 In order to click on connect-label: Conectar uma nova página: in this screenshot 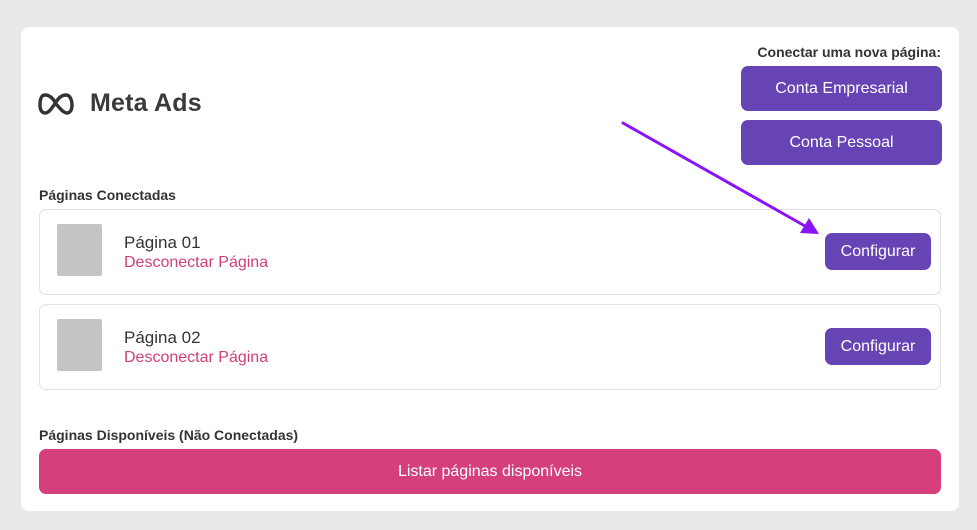, I will do `click(849, 52)`.